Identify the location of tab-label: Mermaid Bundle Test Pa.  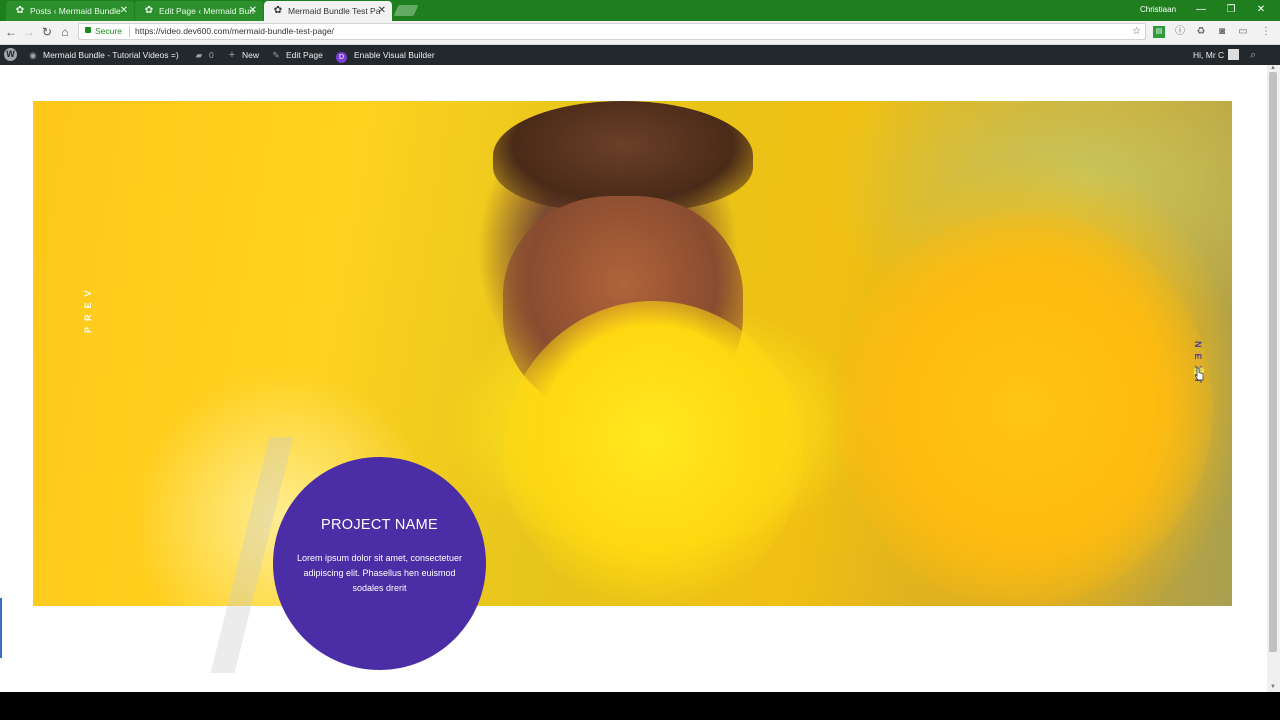
(334, 11).